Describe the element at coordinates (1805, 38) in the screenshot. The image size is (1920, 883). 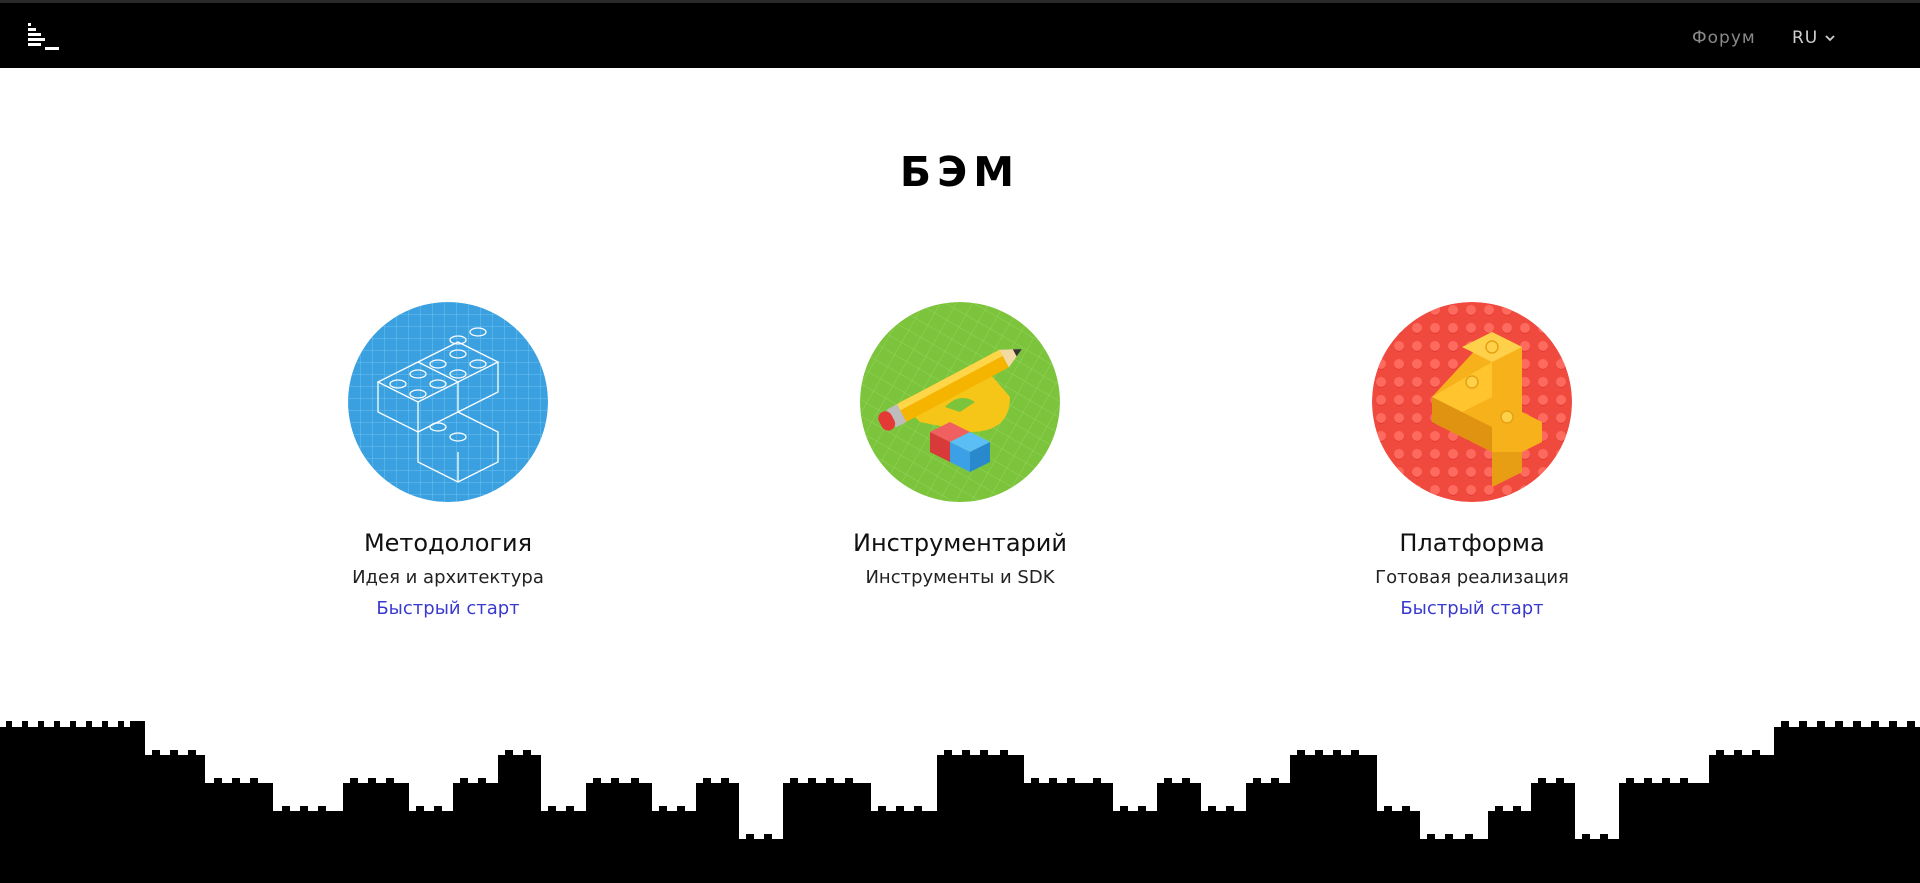
I see `language-label: RU` at that location.